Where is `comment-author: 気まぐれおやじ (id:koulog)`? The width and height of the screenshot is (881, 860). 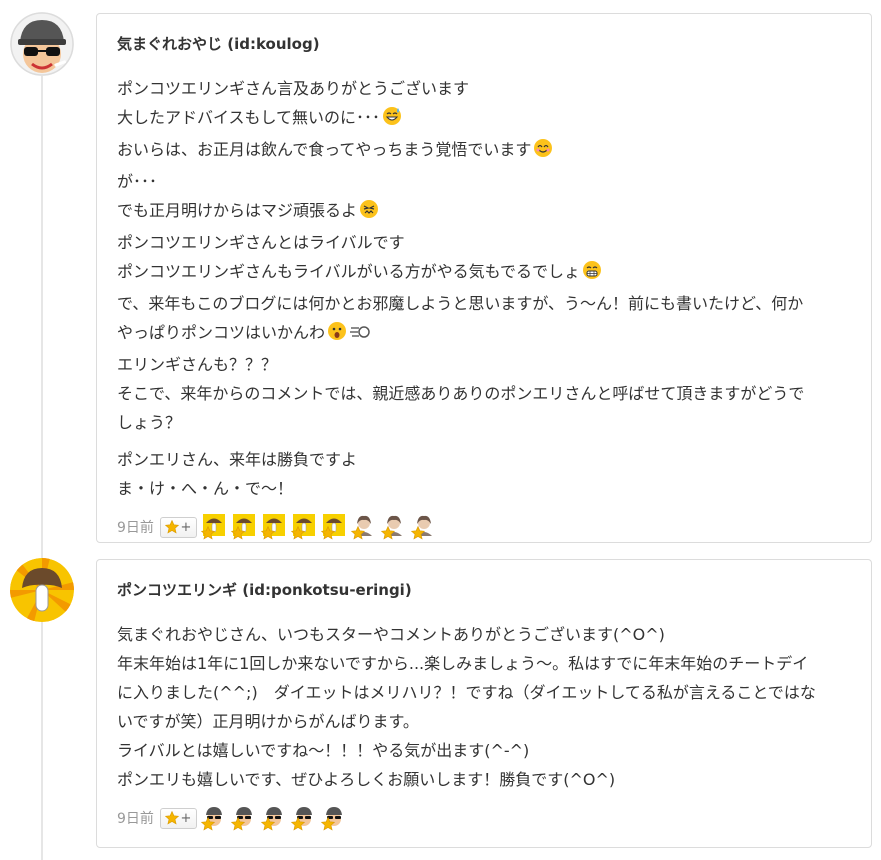 comment-author: 気まぐれおやじ (id:koulog) is located at coordinates (483, 44).